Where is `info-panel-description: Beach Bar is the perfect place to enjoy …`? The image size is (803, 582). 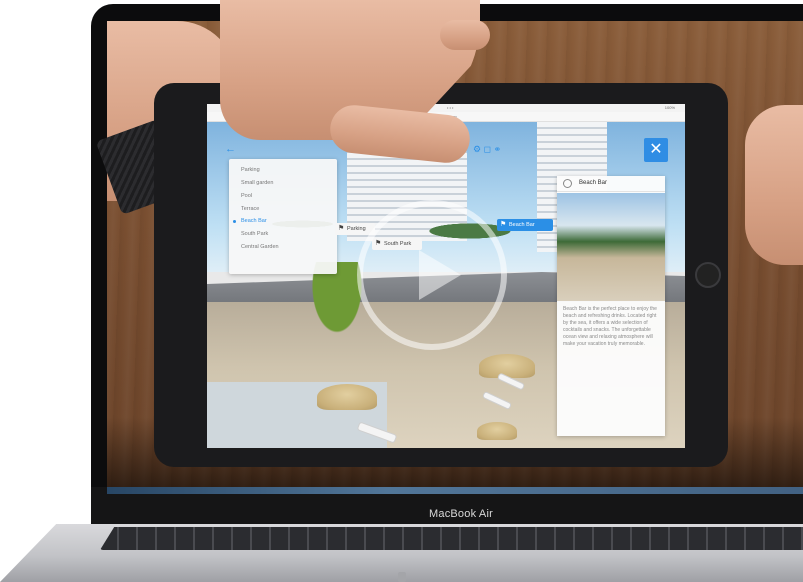 info-panel-description: Beach Bar is the perfect place to enjoy … is located at coordinates (610, 326).